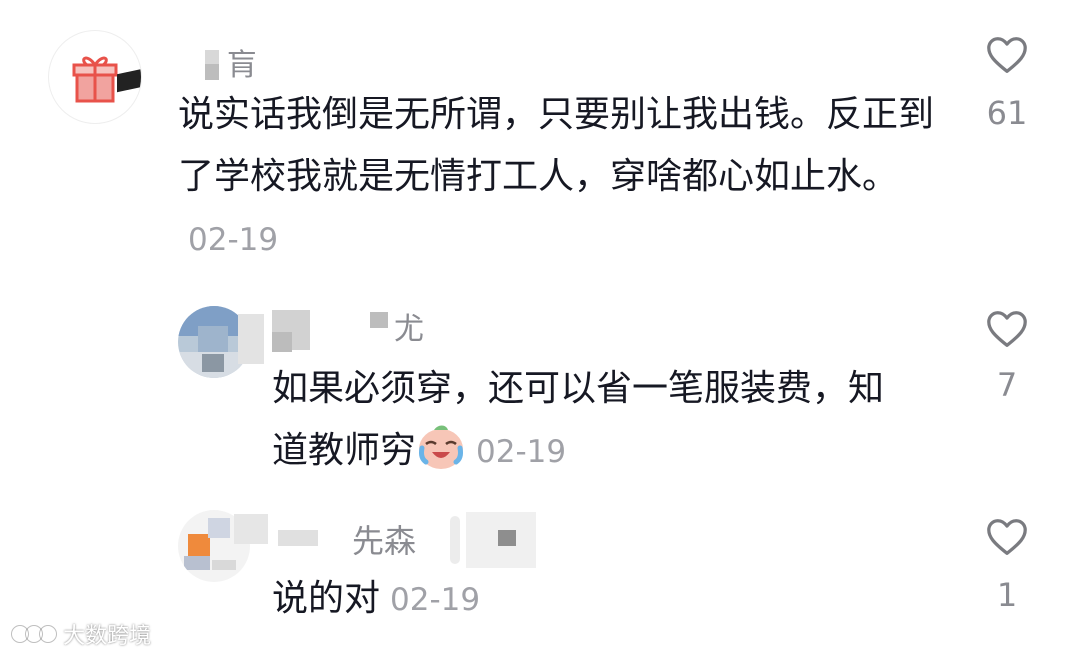 The height and width of the screenshot is (656, 1080). Describe the element at coordinates (1007, 595) in the screenshot. I see `like-count: 1` at that location.